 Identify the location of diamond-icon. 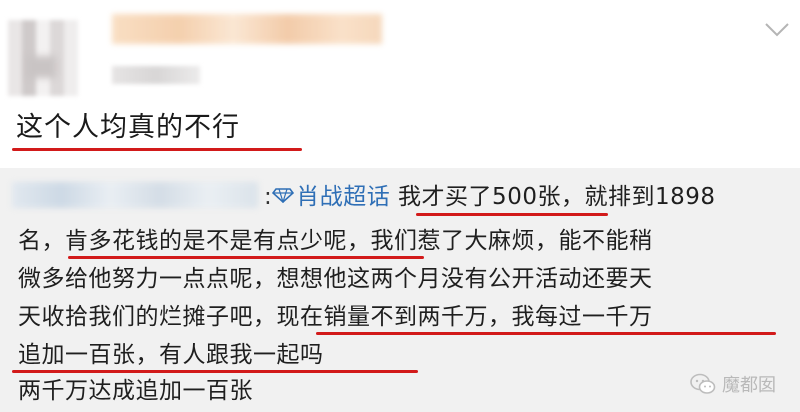
(283, 195).